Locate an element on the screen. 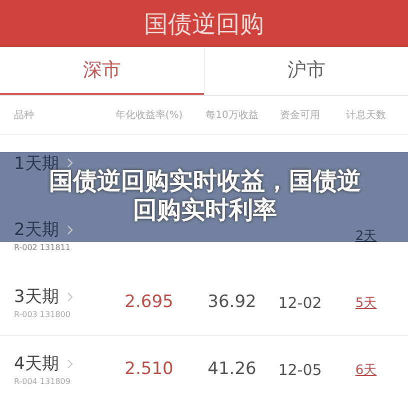 Image resolution: width=408 pixels, height=400 pixels. page-title: 国债逆回购 is located at coordinates (204, 24).